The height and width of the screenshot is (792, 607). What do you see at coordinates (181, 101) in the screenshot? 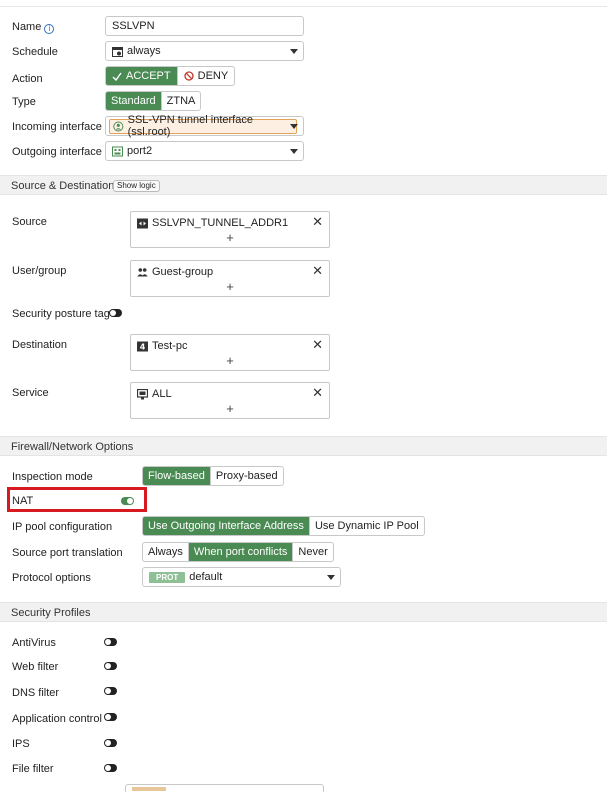
I see `type-ztna-button: ZTNA` at bounding box center [181, 101].